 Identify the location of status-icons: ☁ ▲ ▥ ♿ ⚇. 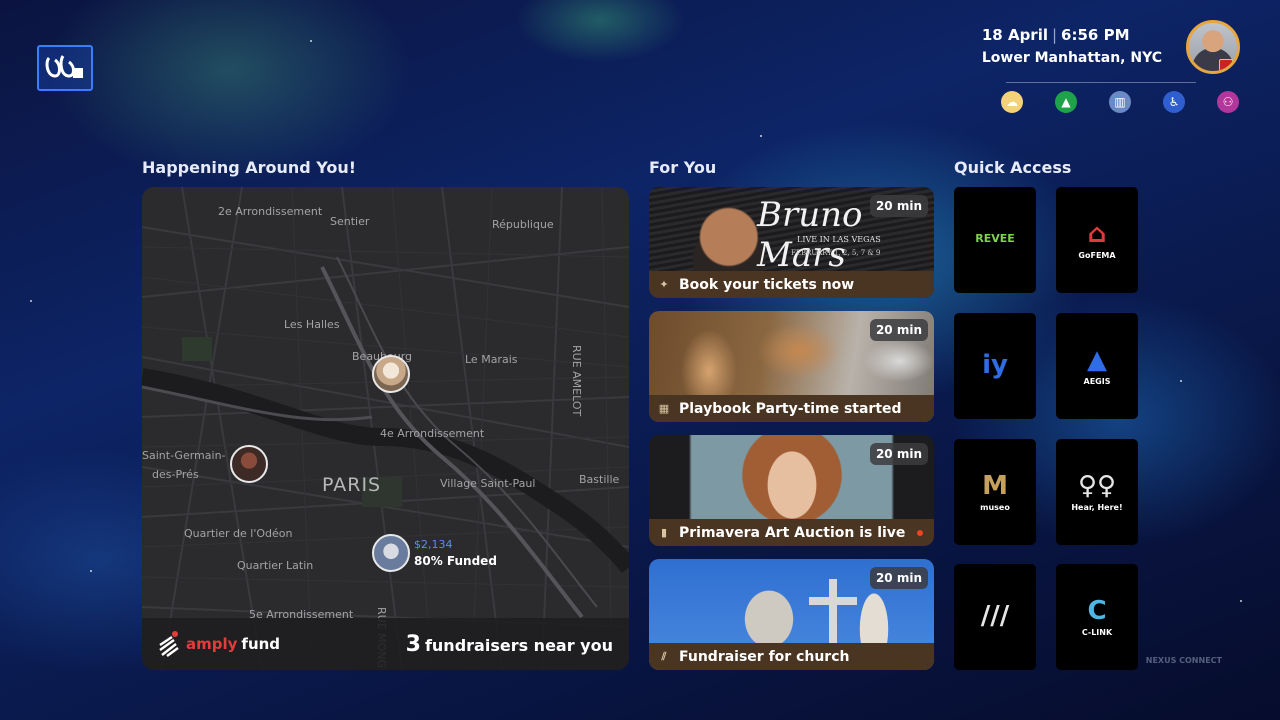
(1120, 102).